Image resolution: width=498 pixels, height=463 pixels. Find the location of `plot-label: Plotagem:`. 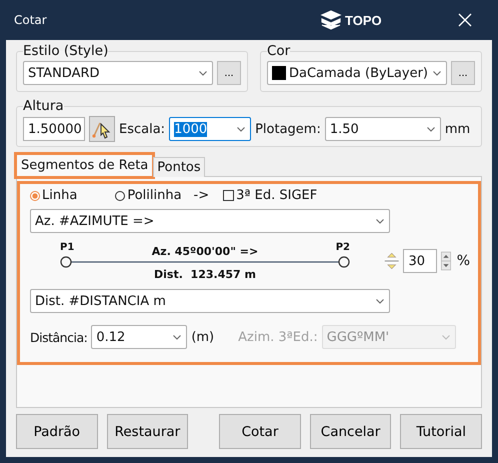

plot-label: Plotagem: is located at coordinates (288, 129).